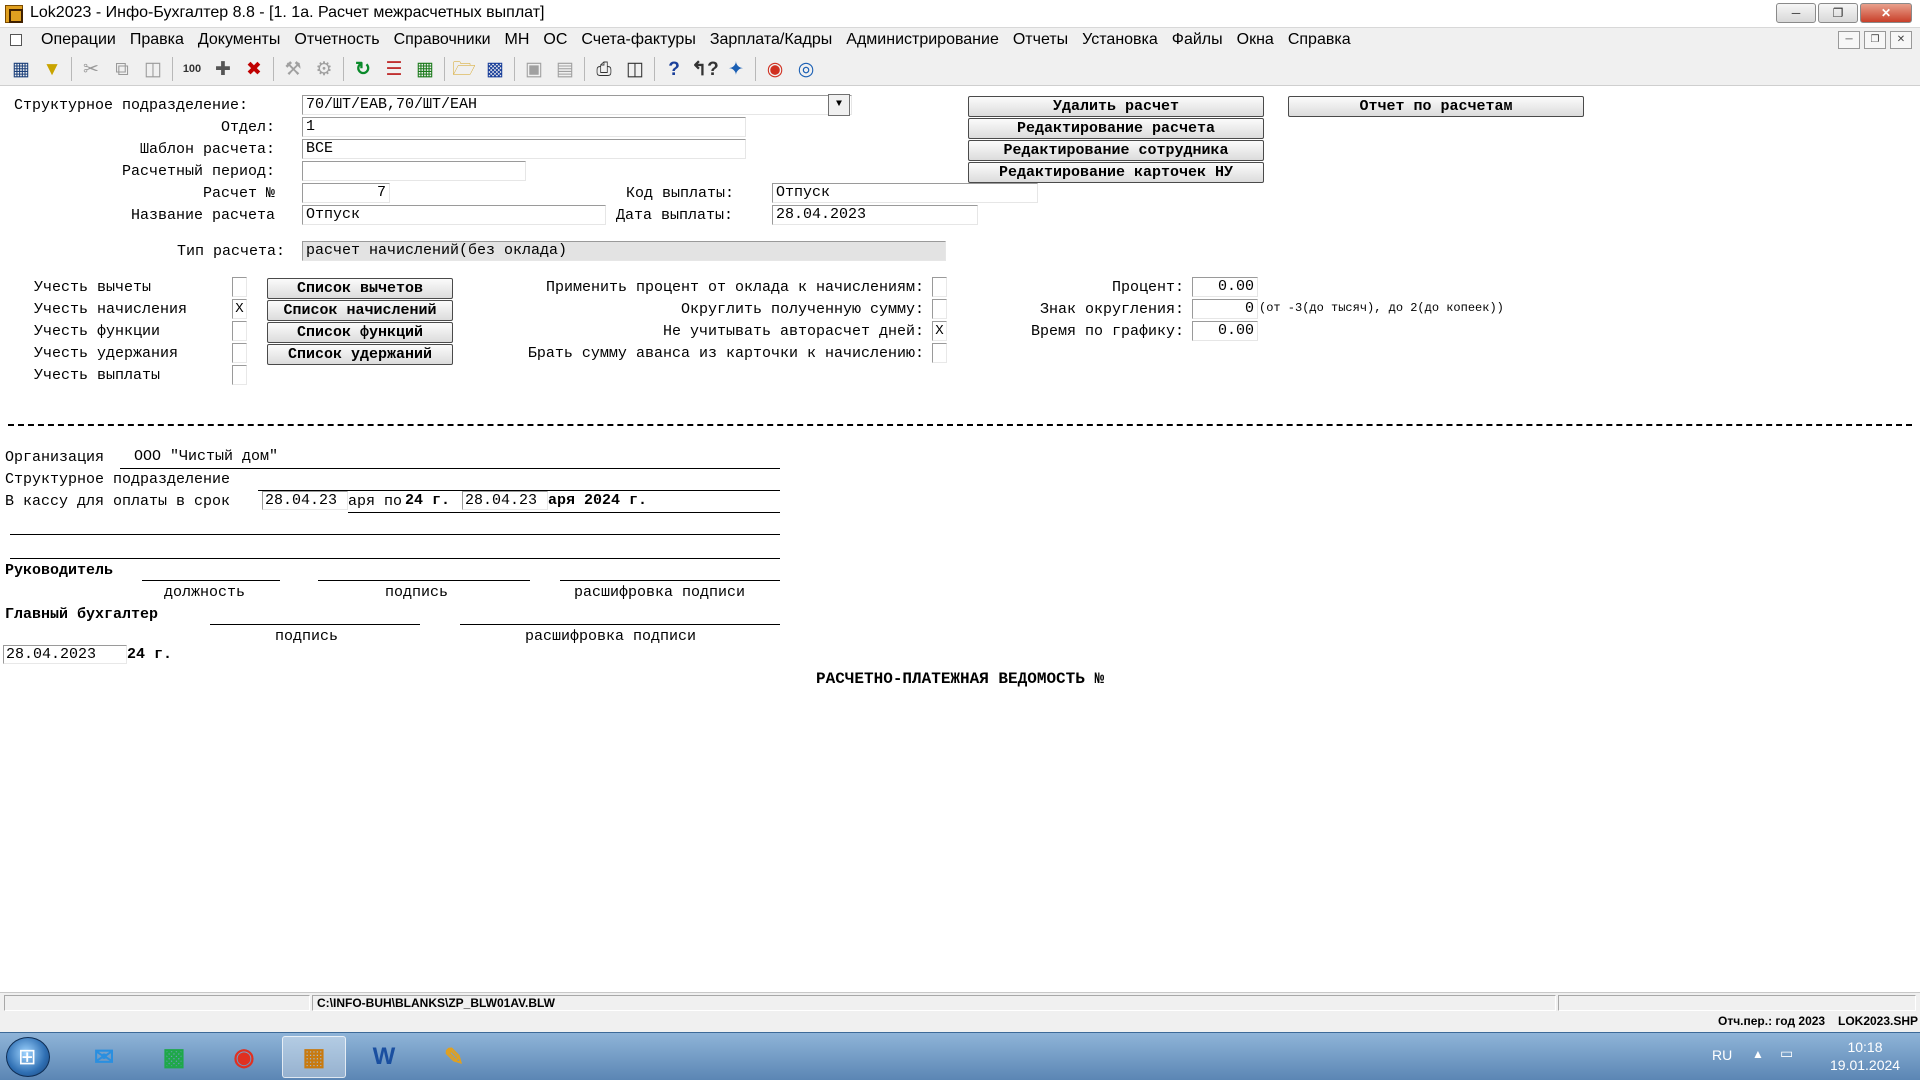  I want to click on ignore-autocalc-checkbox: X, so click(939, 331).